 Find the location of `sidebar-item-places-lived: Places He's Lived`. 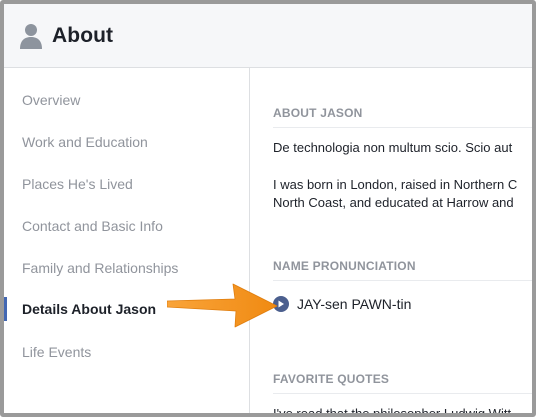

sidebar-item-places-lived: Places He's Lived is located at coordinates (127, 184).